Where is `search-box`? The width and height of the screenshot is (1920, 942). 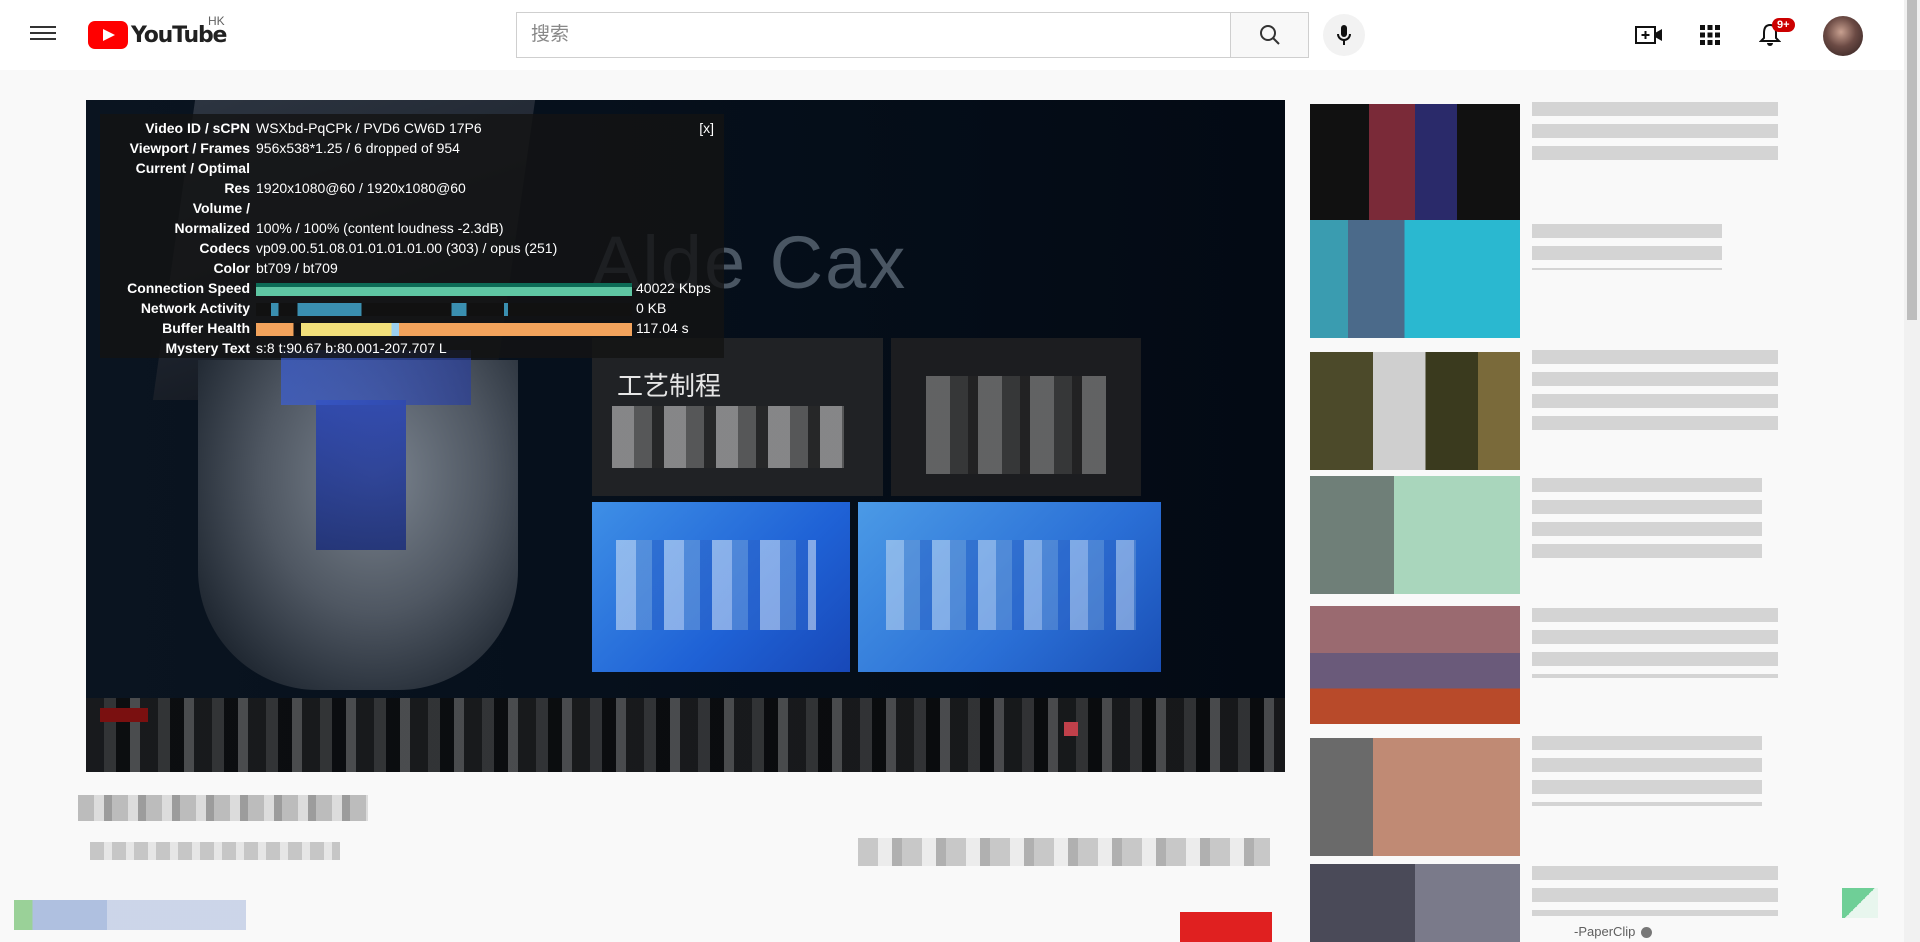 search-box is located at coordinates (873, 35).